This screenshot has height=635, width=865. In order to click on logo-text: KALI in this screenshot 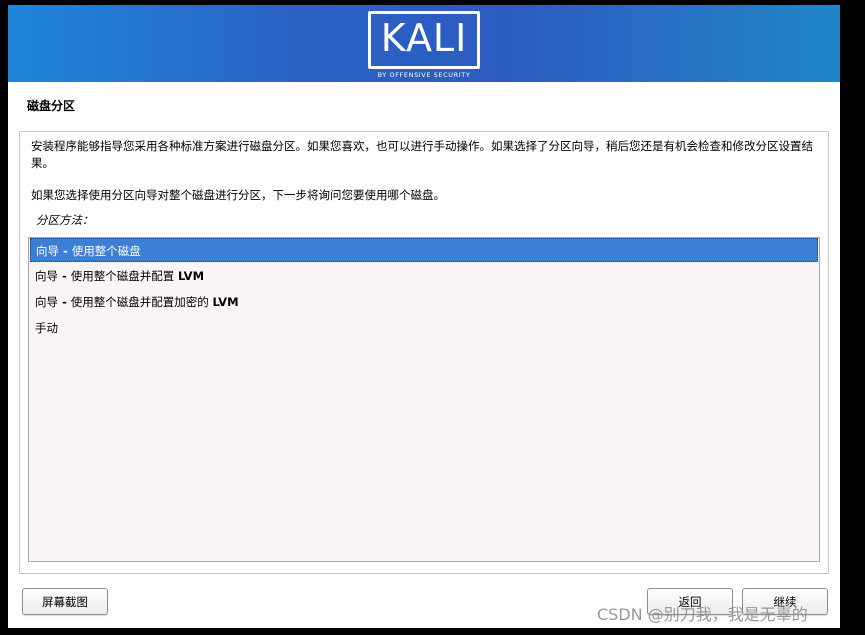, I will do `click(424, 38)`.